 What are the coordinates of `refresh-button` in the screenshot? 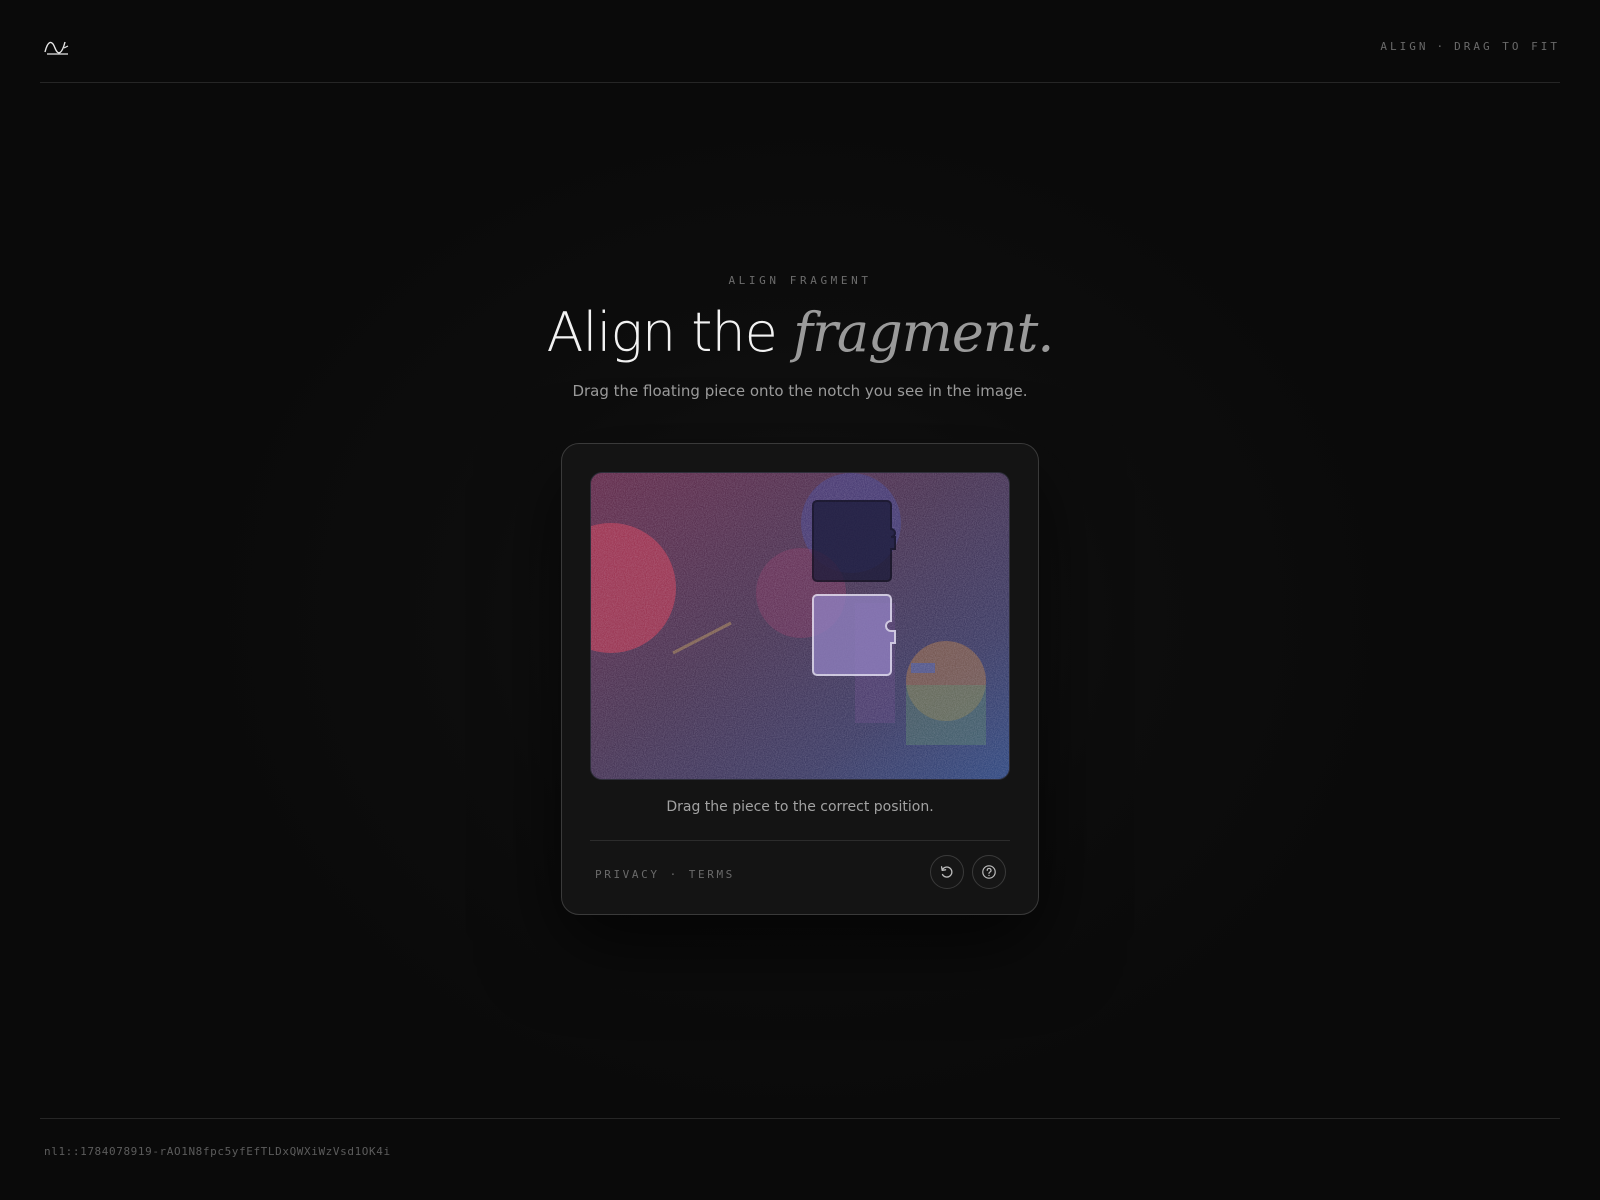 It's located at (947, 872).